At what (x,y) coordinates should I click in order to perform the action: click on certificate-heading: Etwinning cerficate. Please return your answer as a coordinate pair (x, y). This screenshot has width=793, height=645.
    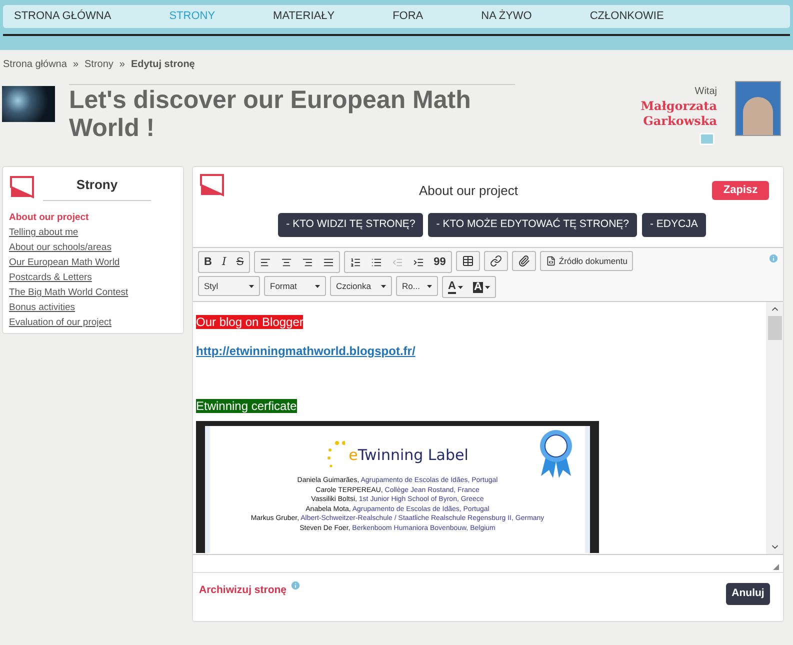
    Looking at the image, I should click on (246, 406).